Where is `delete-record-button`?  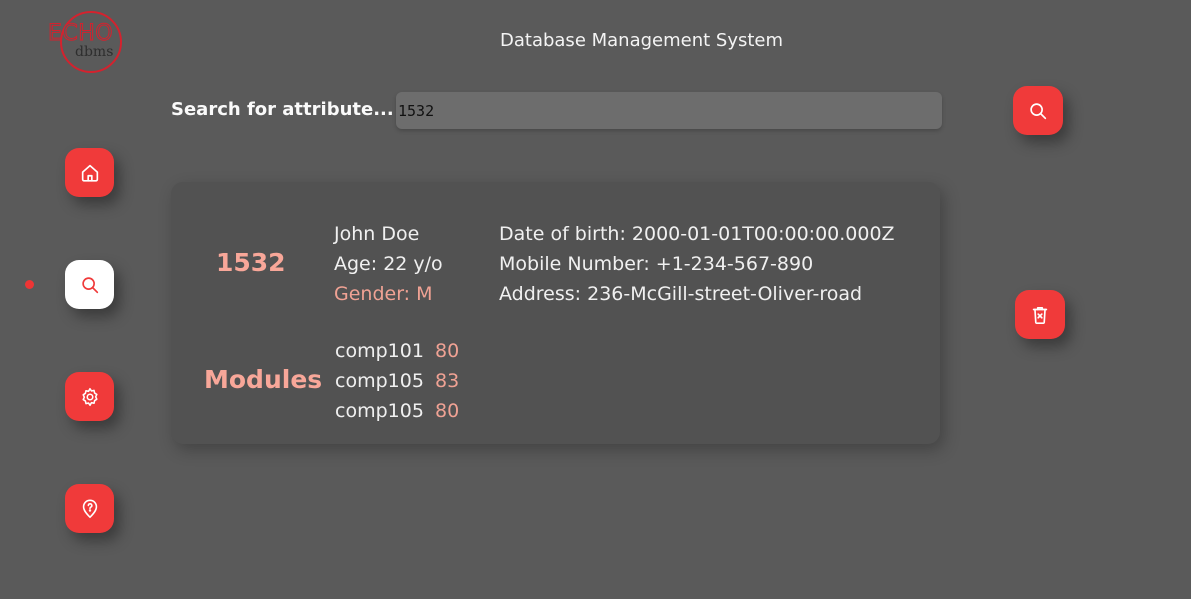 delete-record-button is located at coordinates (1040, 314).